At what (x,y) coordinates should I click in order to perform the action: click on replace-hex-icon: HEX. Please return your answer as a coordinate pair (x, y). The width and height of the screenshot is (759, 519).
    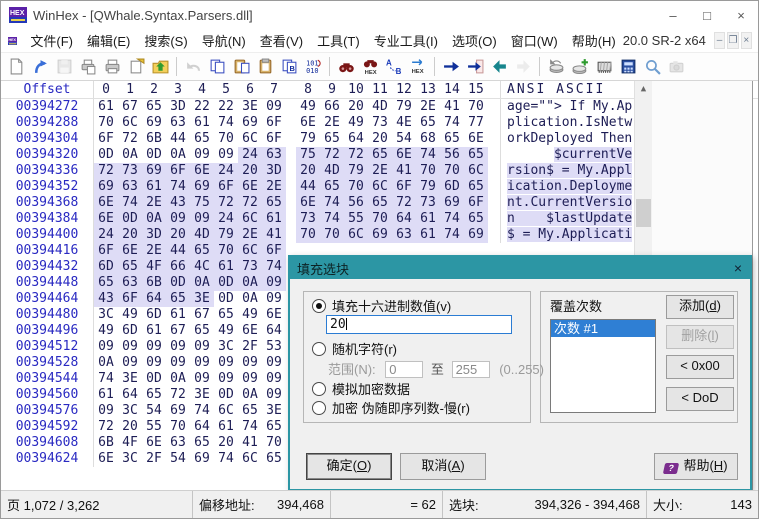
    Looking at the image, I should click on (418, 66).